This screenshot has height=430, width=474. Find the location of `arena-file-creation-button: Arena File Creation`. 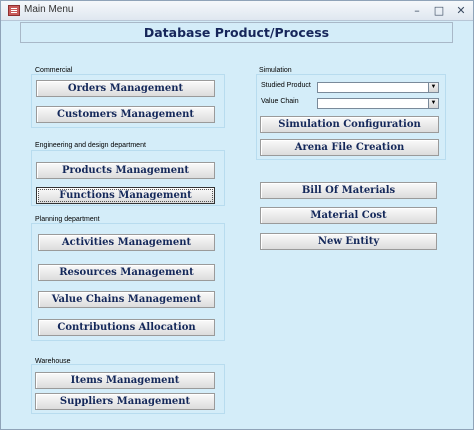

arena-file-creation-button: Arena File Creation is located at coordinates (349, 147).